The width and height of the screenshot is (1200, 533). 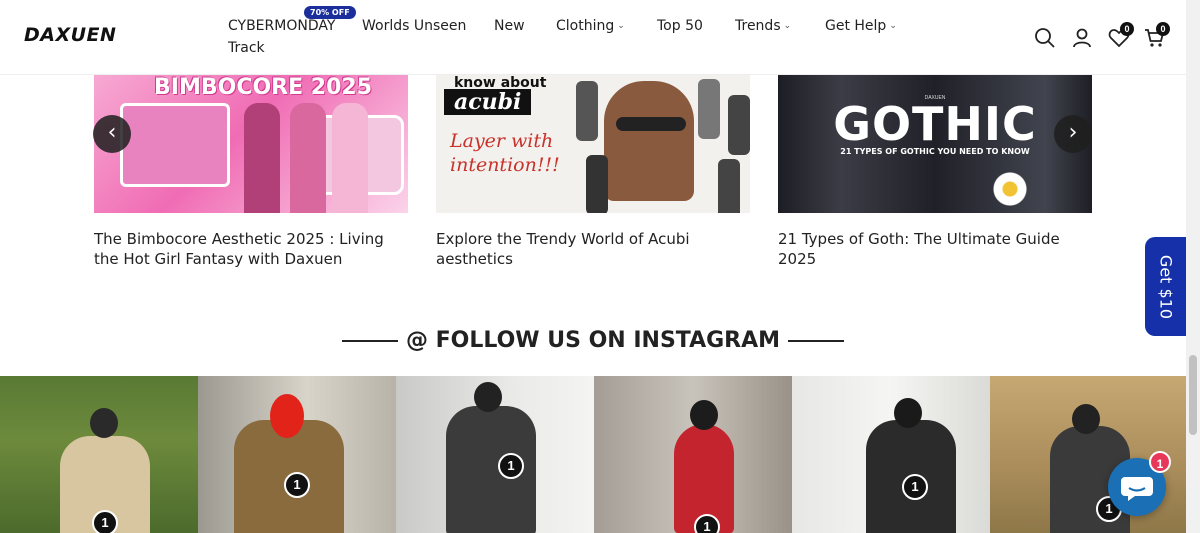 I want to click on cart-count: 0, so click(x=1163, y=29).